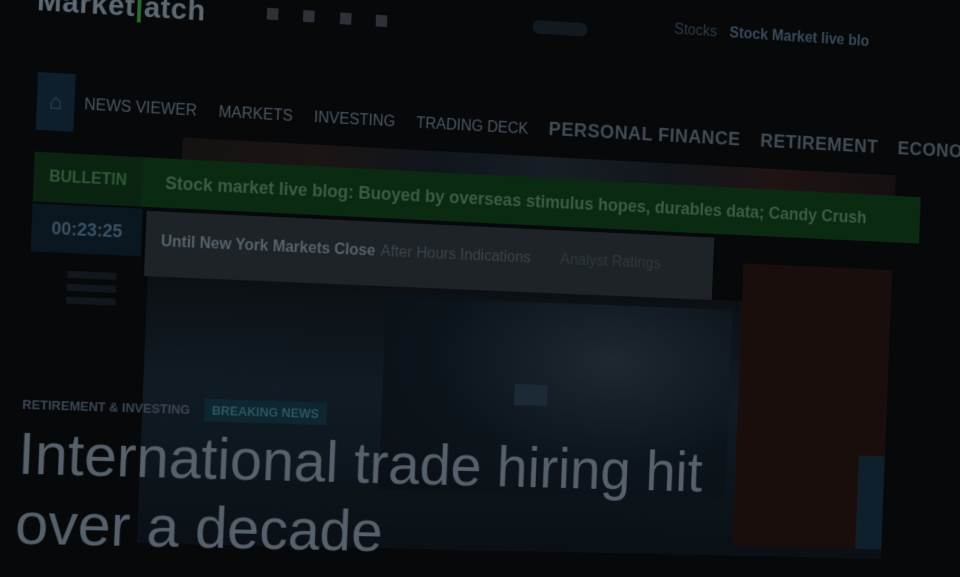  I want to click on twitter-icon, so click(309, 16).